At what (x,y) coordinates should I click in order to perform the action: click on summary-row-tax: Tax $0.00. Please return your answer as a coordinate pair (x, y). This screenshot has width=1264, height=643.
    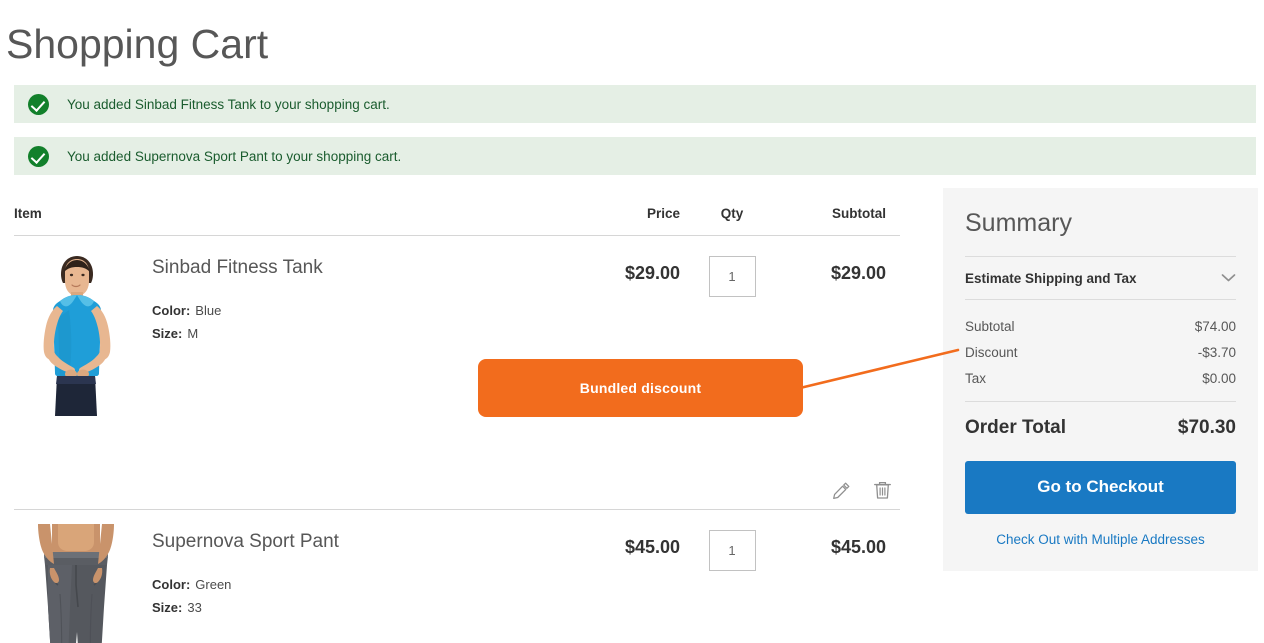
    Looking at the image, I should click on (1100, 379).